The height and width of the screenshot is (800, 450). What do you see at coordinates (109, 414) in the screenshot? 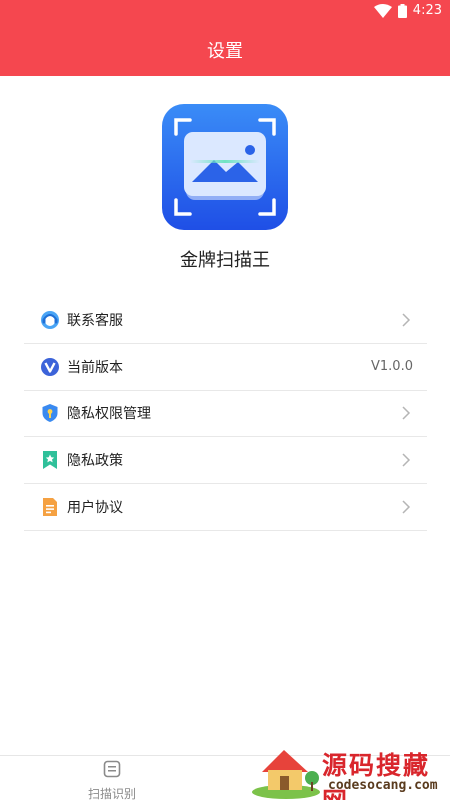
I see `menu-item-label: 隐私权限管理` at bounding box center [109, 414].